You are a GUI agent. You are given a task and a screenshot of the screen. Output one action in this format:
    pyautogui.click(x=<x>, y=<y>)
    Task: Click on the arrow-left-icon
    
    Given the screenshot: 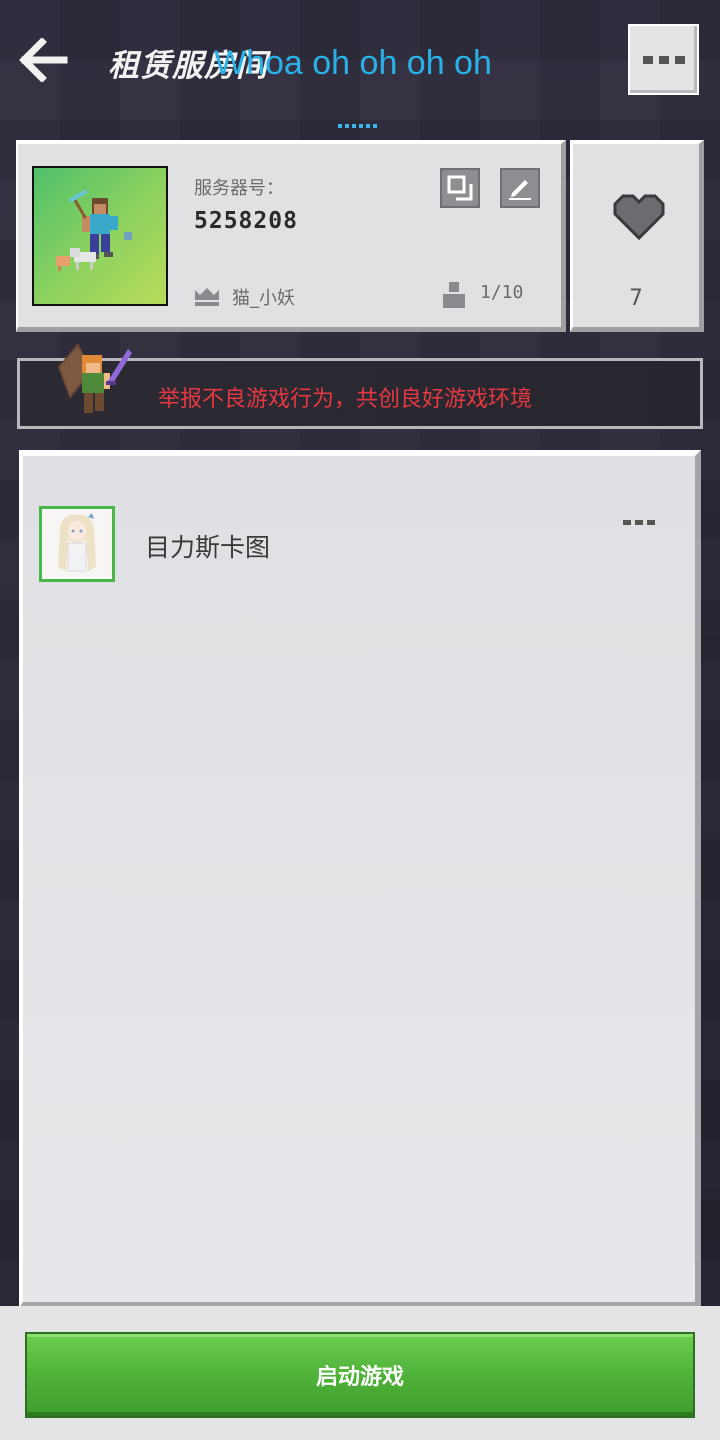 What is the action you would take?
    pyautogui.click(x=43, y=60)
    